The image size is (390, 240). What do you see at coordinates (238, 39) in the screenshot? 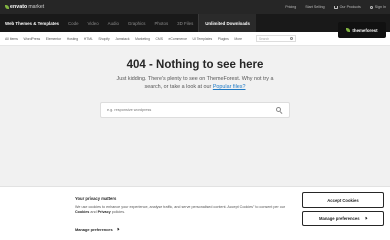
I see `subnav-more: More` at bounding box center [238, 39].